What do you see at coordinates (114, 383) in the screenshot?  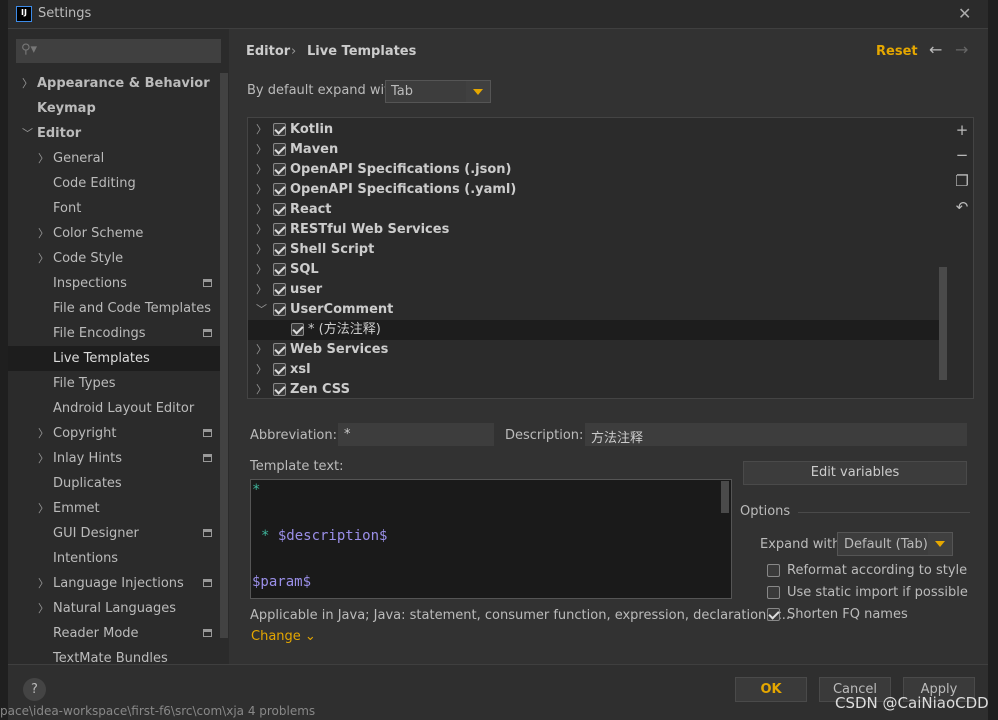 I see `sidebar-item: File Types` at bounding box center [114, 383].